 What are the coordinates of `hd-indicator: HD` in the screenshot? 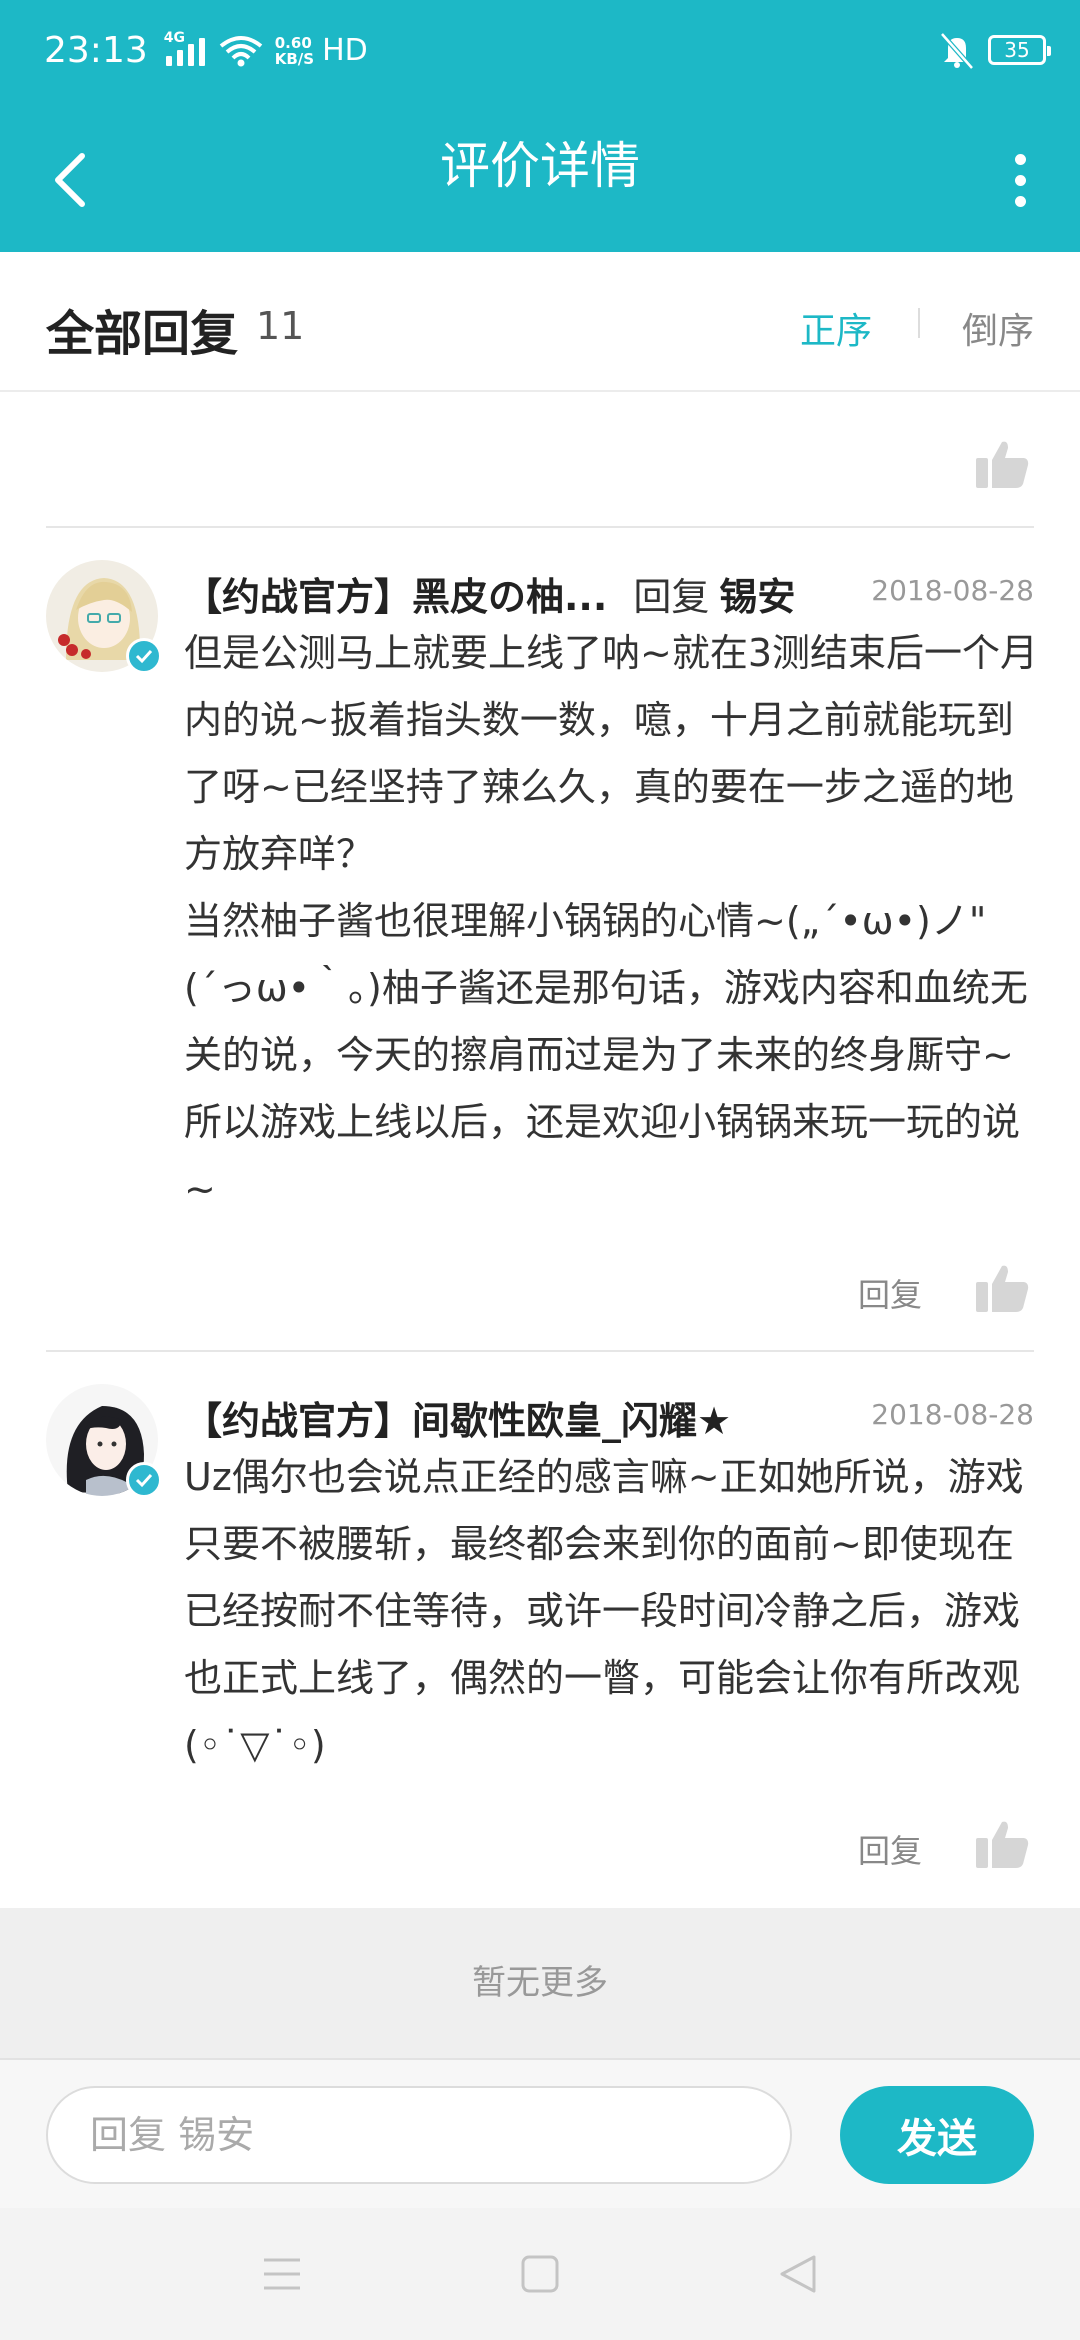 It's located at (345, 50).